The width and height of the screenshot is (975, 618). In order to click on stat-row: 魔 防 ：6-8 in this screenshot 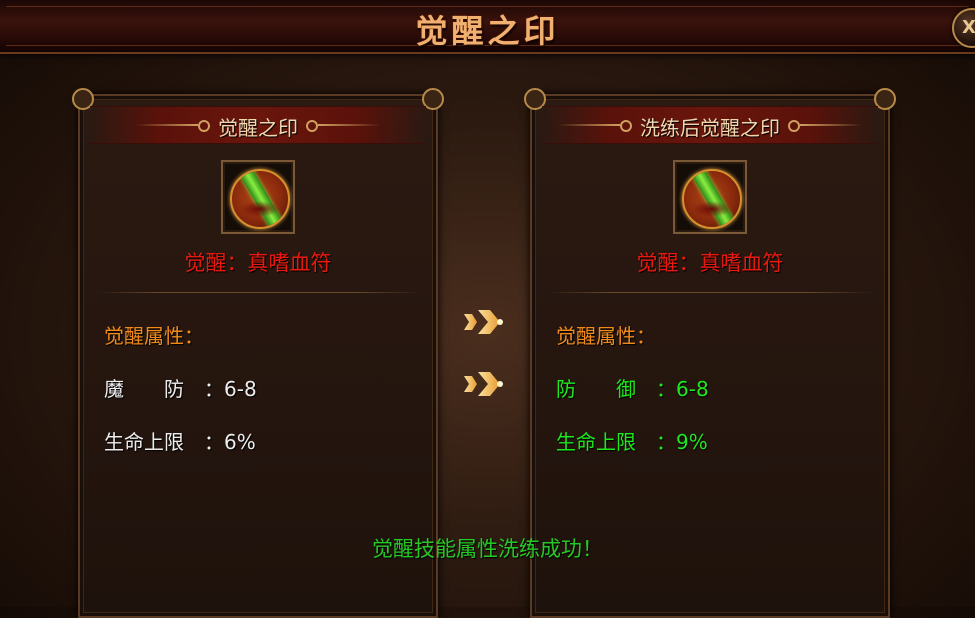, I will do `click(180, 387)`.